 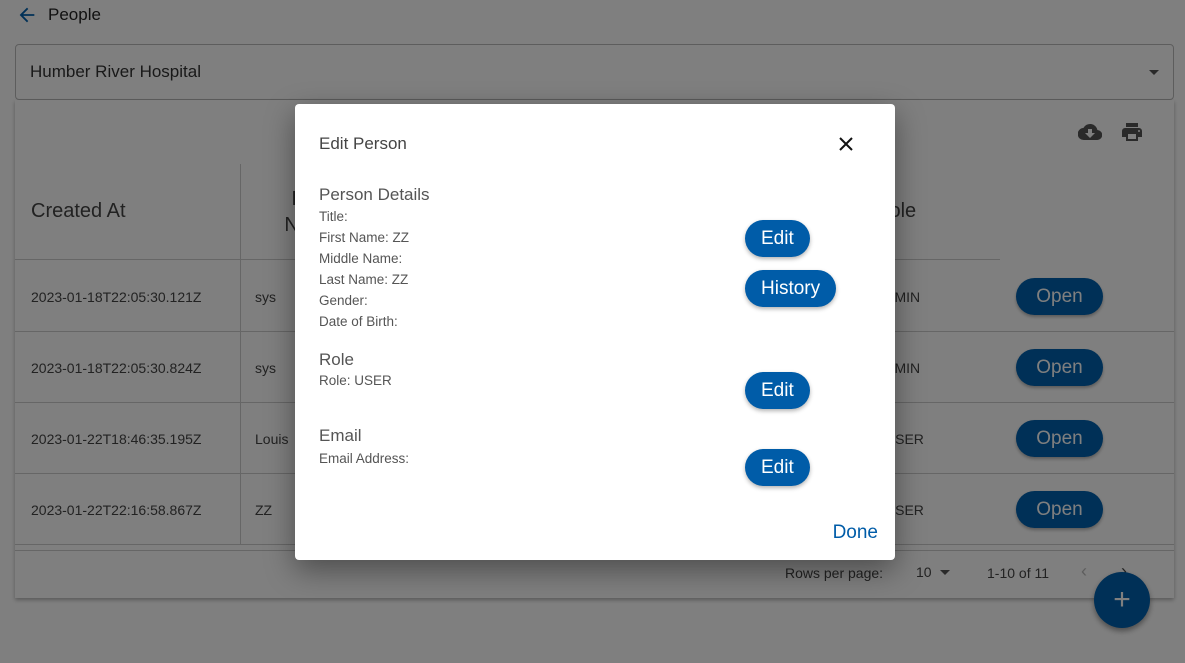 What do you see at coordinates (846, 144) in the screenshot?
I see `close-icon` at bounding box center [846, 144].